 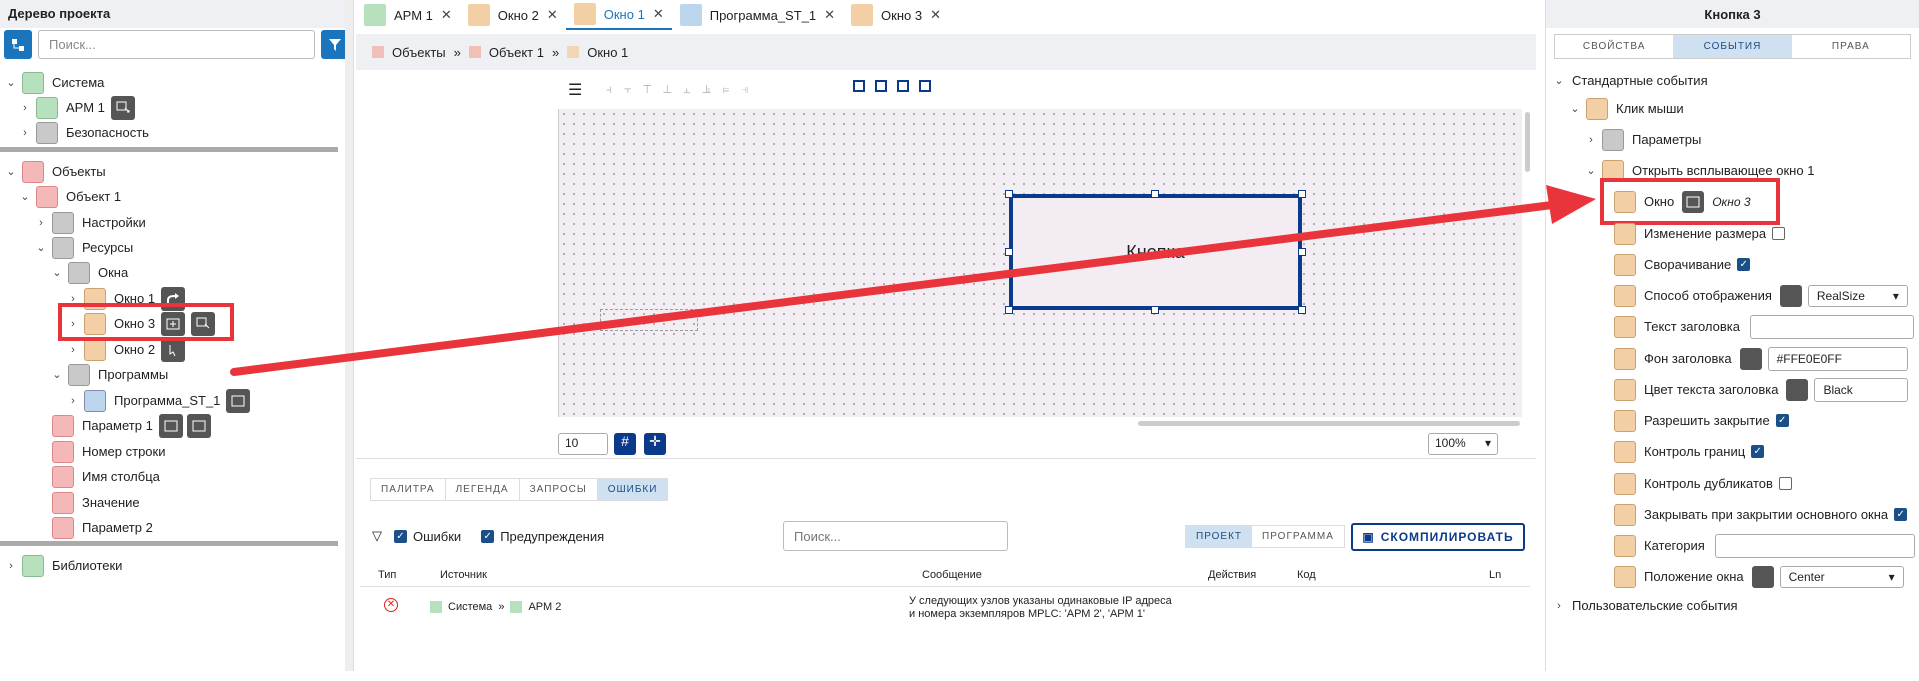 I want to click on mouse-click-event: ⌄ Клик мыши, so click(x=1626, y=108).